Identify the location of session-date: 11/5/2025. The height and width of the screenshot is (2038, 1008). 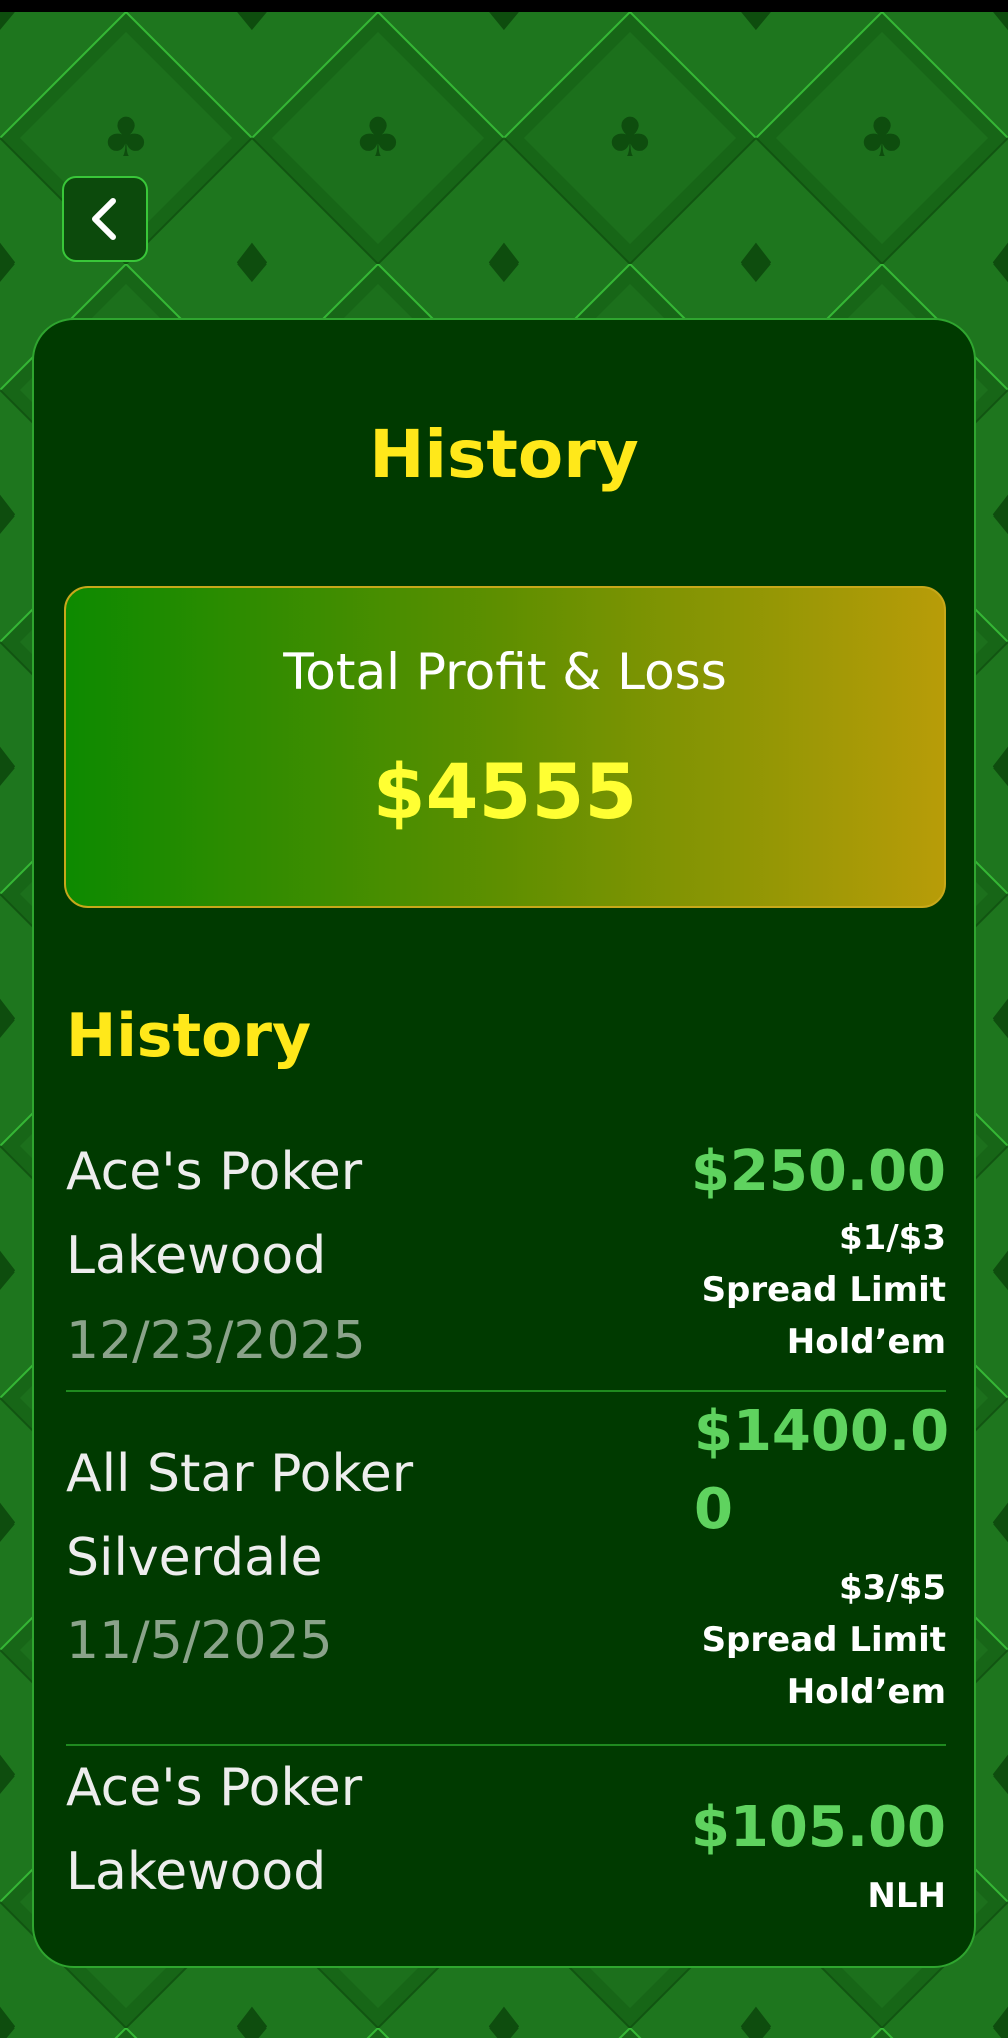
(199, 1641).